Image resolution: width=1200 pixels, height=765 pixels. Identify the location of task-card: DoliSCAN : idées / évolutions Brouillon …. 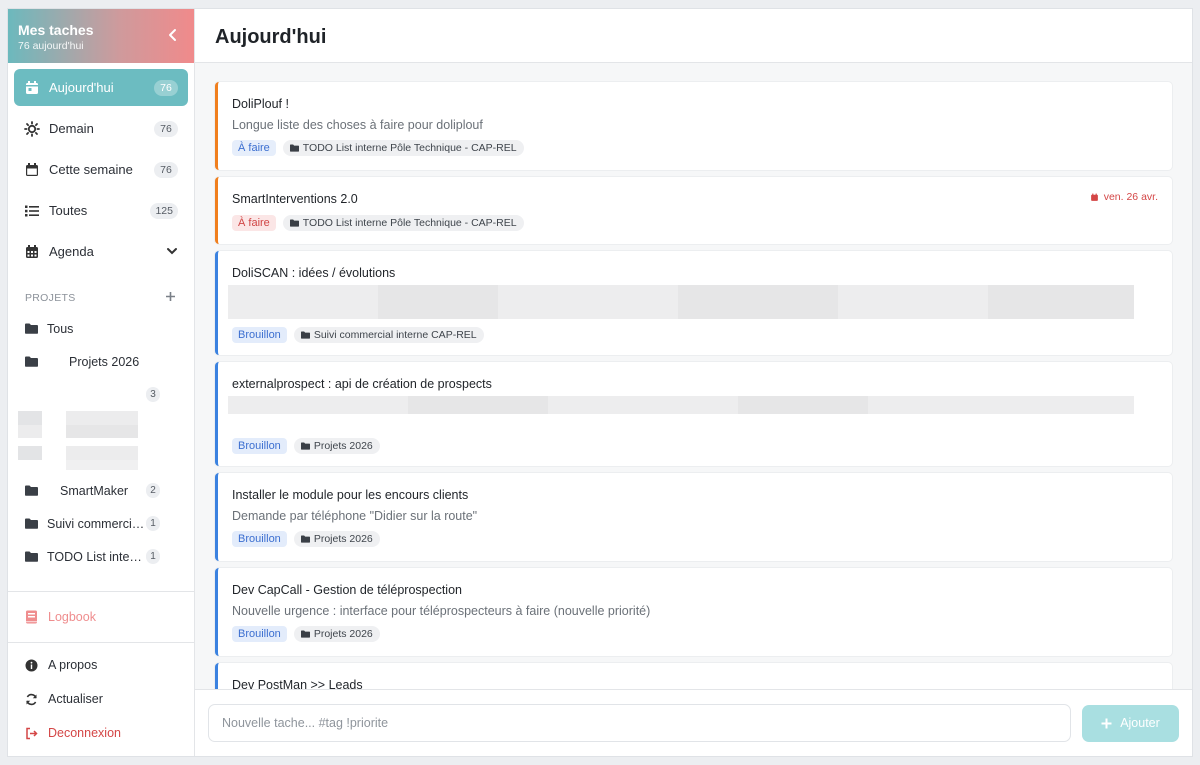
(693, 303).